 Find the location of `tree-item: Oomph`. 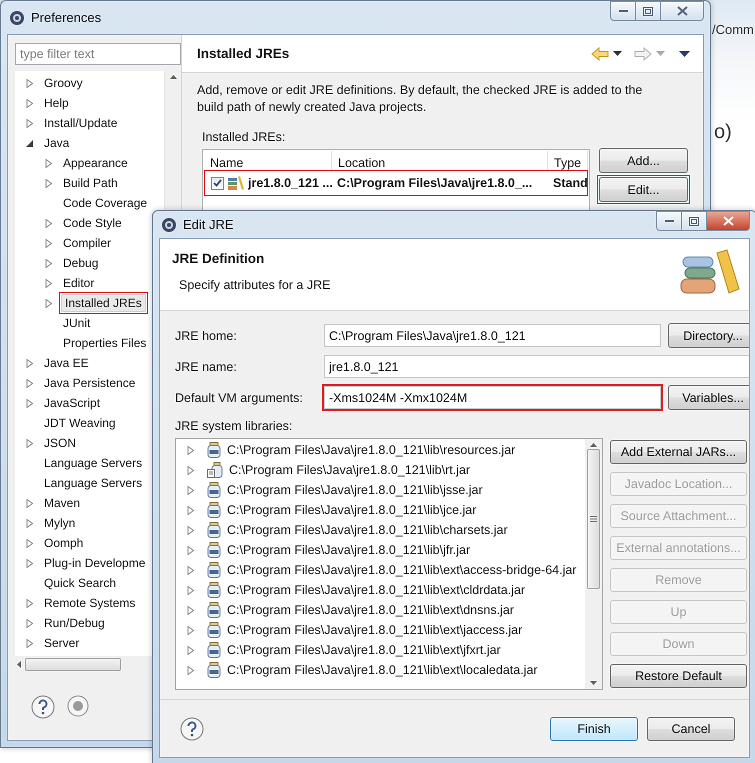

tree-item: Oomph is located at coordinates (64, 543).